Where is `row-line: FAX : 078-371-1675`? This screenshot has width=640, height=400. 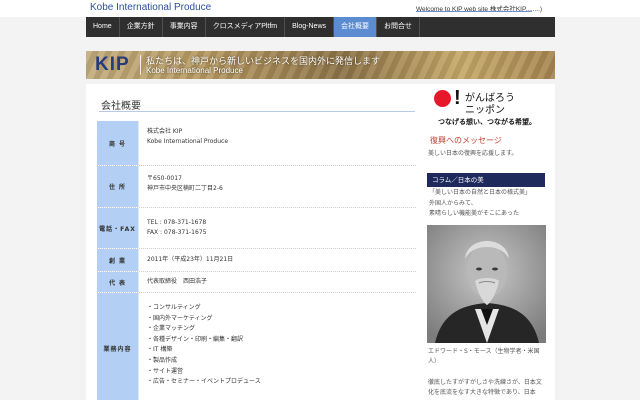 row-line: FAX : 078-371-1675 is located at coordinates (177, 232).